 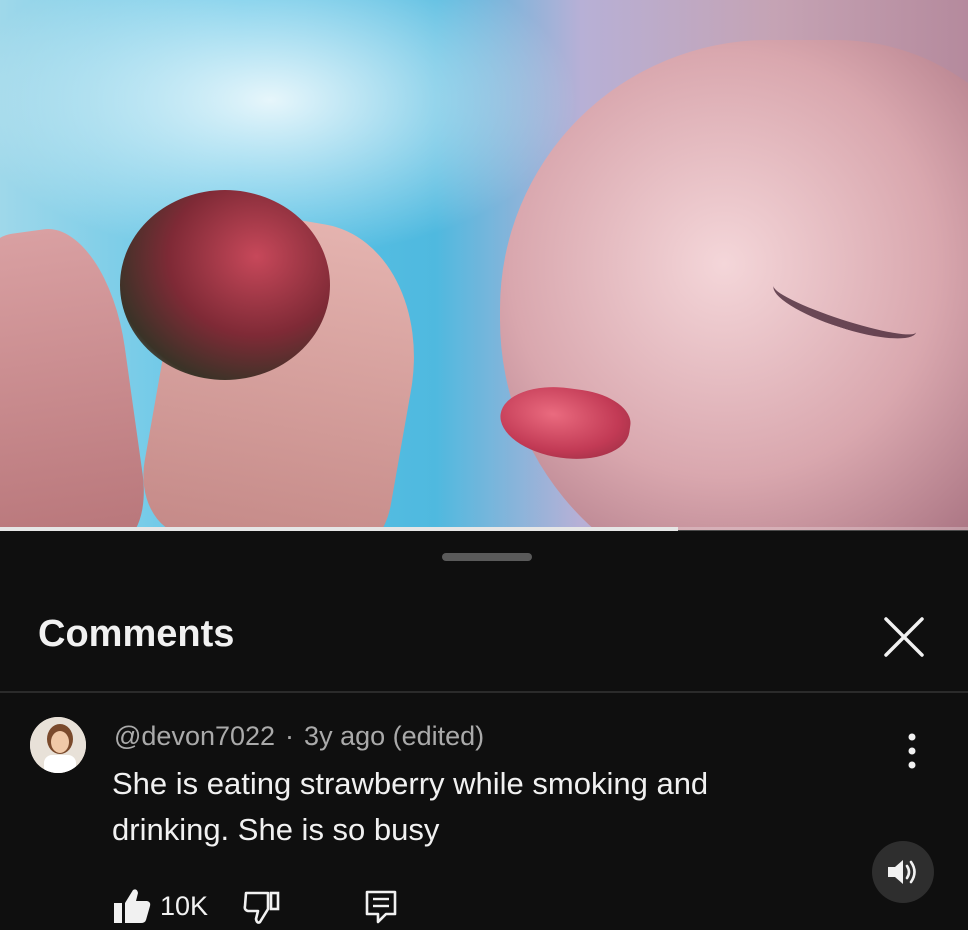 I want to click on close-icon, so click(x=904, y=637).